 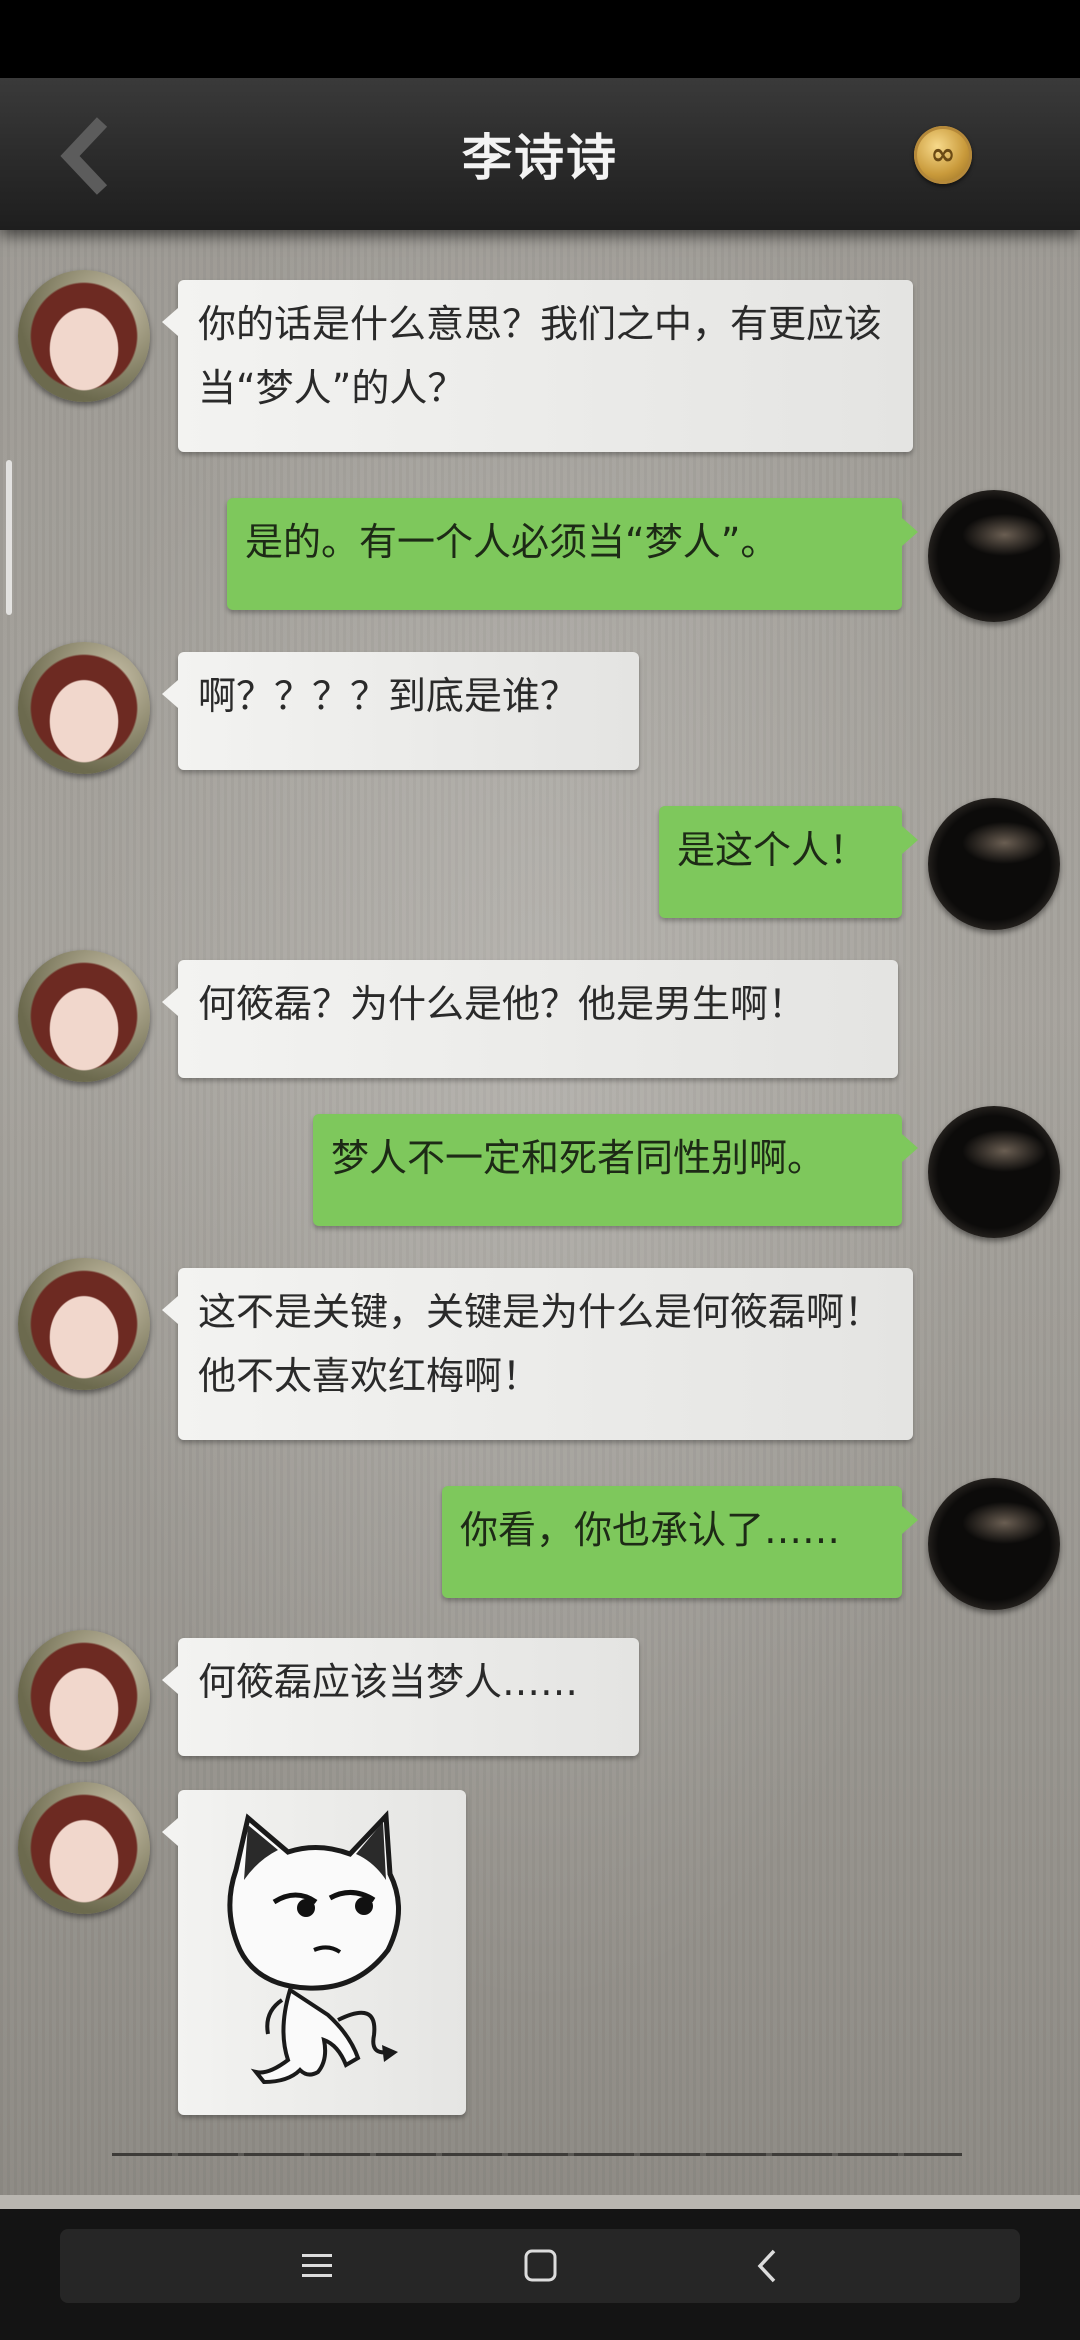 I want to click on message-bubble-outgoing: 是这个人！, so click(x=788, y=862).